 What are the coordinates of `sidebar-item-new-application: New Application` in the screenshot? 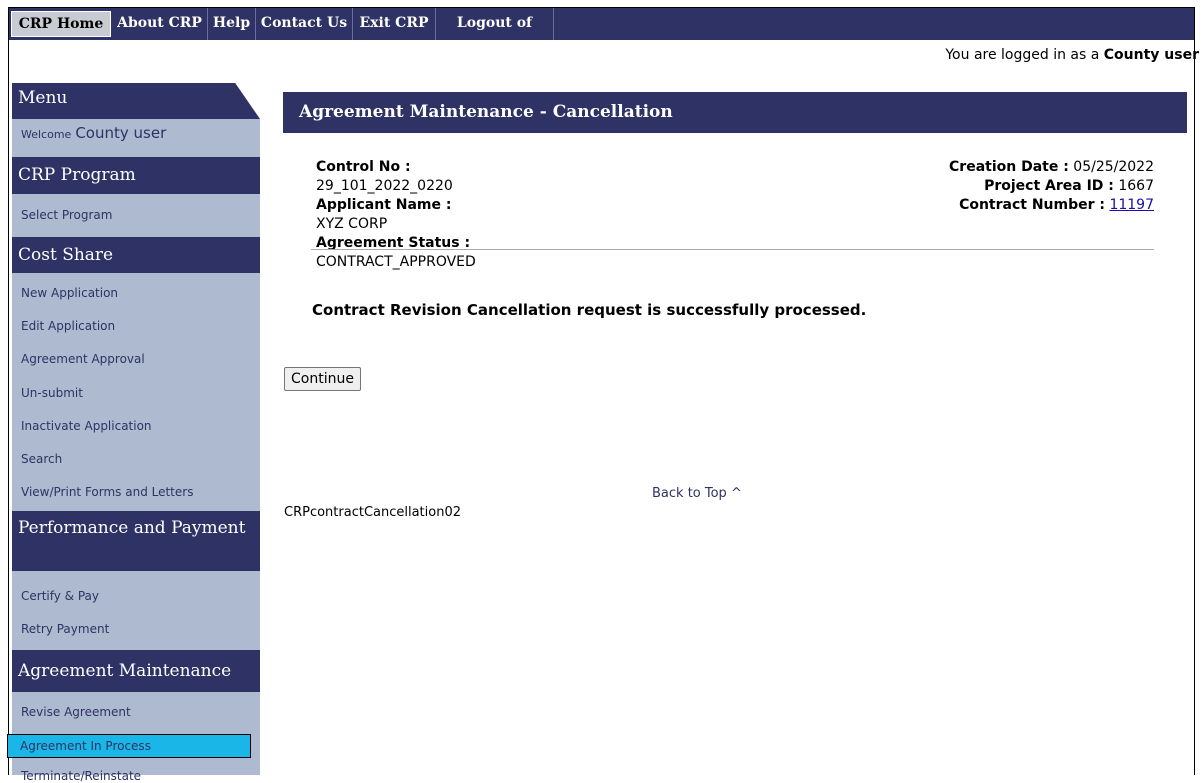 It's located at (69, 293).